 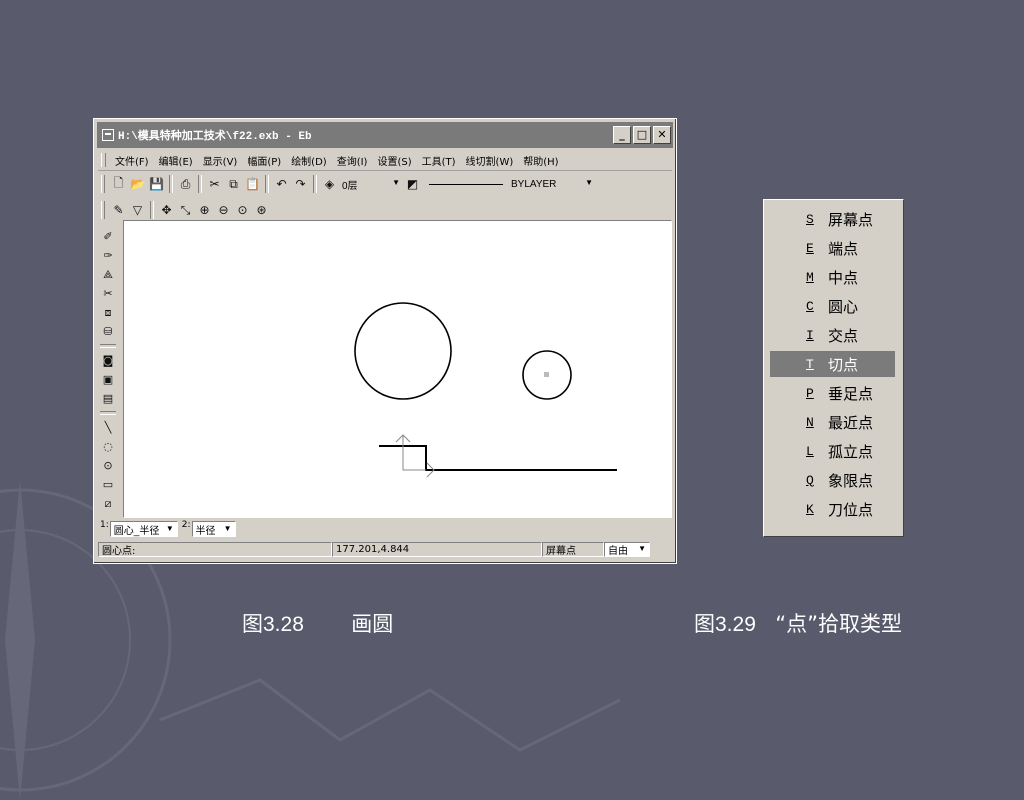 What do you see at coordinates (810, 219) in the screenshot?
I see `menu-item-key: S` at bounding box center [810, 219].